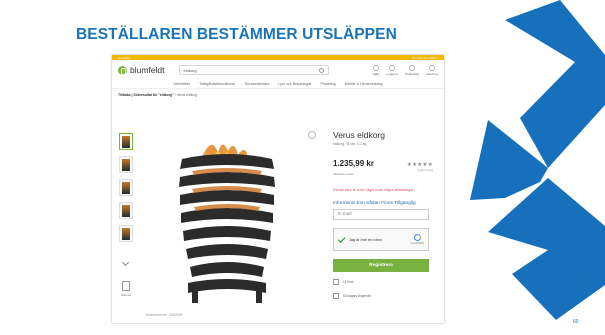 The height and width of the screenshot is (335, 605). Describe the element at coordinates (122, 70) in the screenshot. I see `logo-icon` at that location.